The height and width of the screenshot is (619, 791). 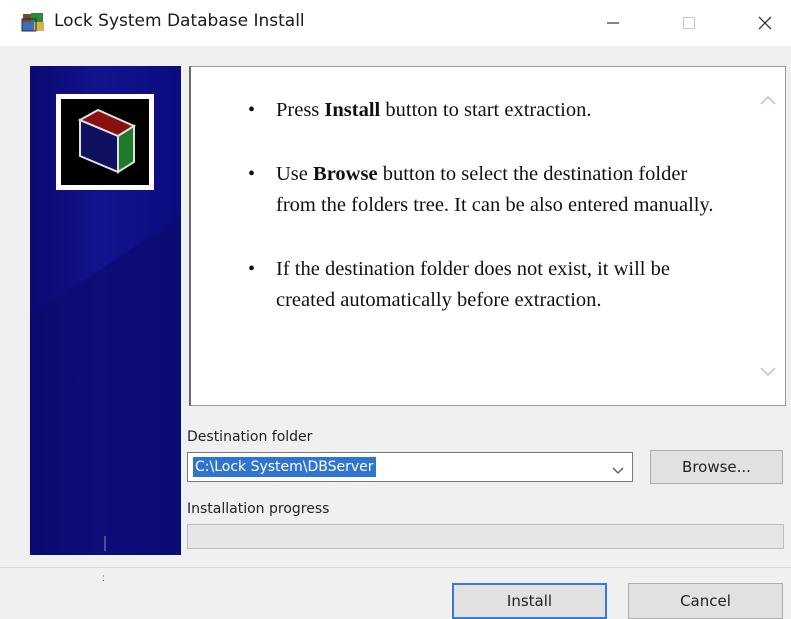 I want to click on destination-folder-value: C:\Lock System\DBServer, so click(x=284, y=467).